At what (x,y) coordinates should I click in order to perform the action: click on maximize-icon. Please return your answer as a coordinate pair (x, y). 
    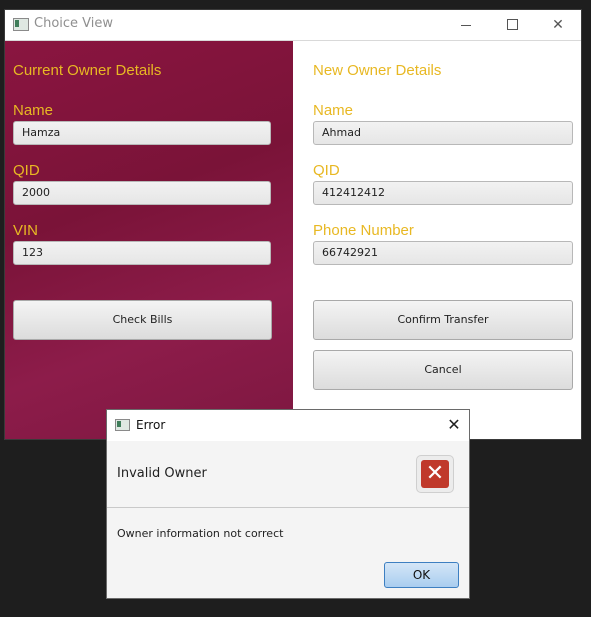
    Looking at the image, I should click on (512, 24).